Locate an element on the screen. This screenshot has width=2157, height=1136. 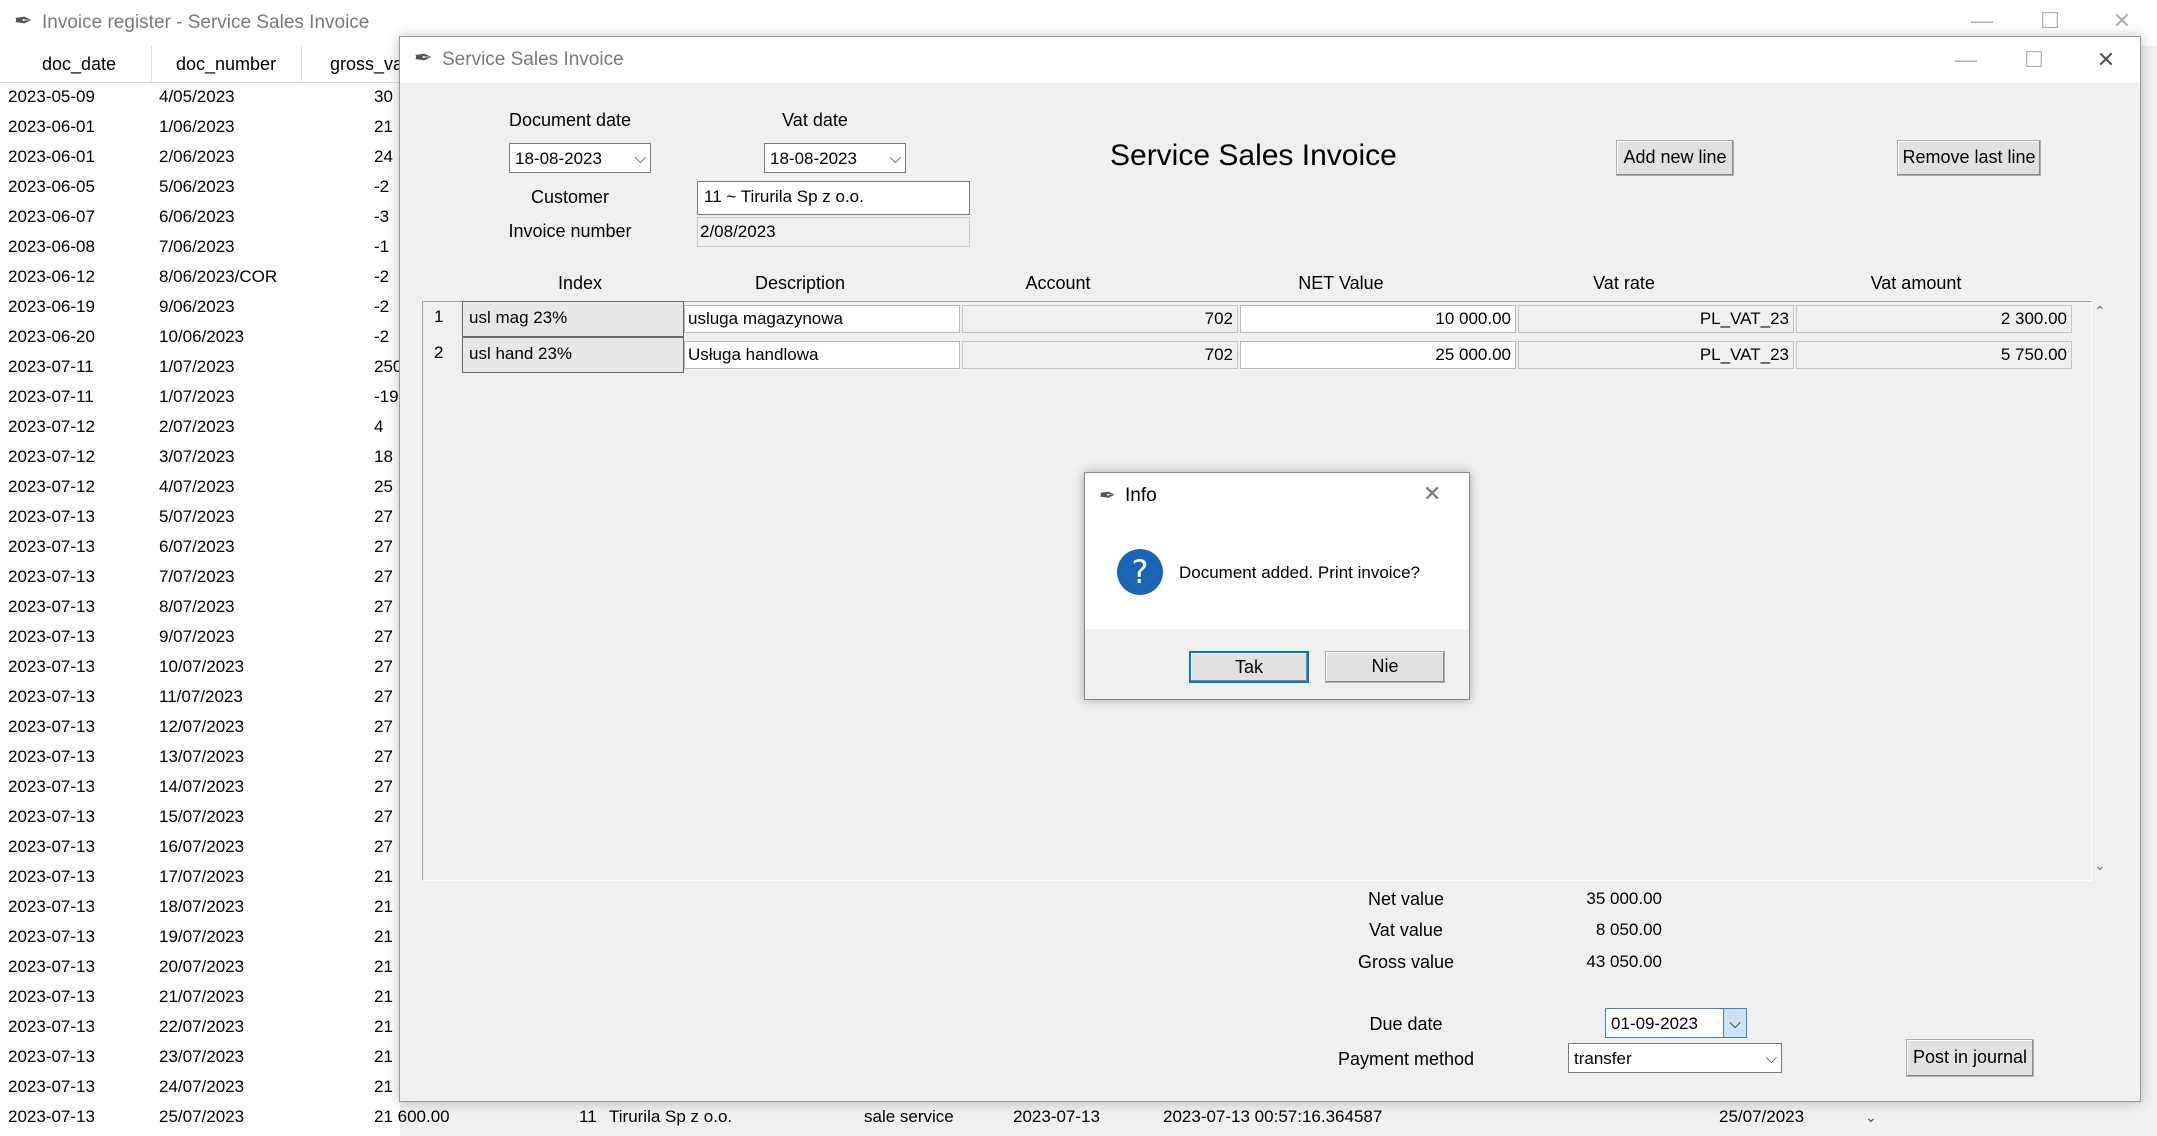
row-number: 7/07/2023 is located at coordinates (197, 576).